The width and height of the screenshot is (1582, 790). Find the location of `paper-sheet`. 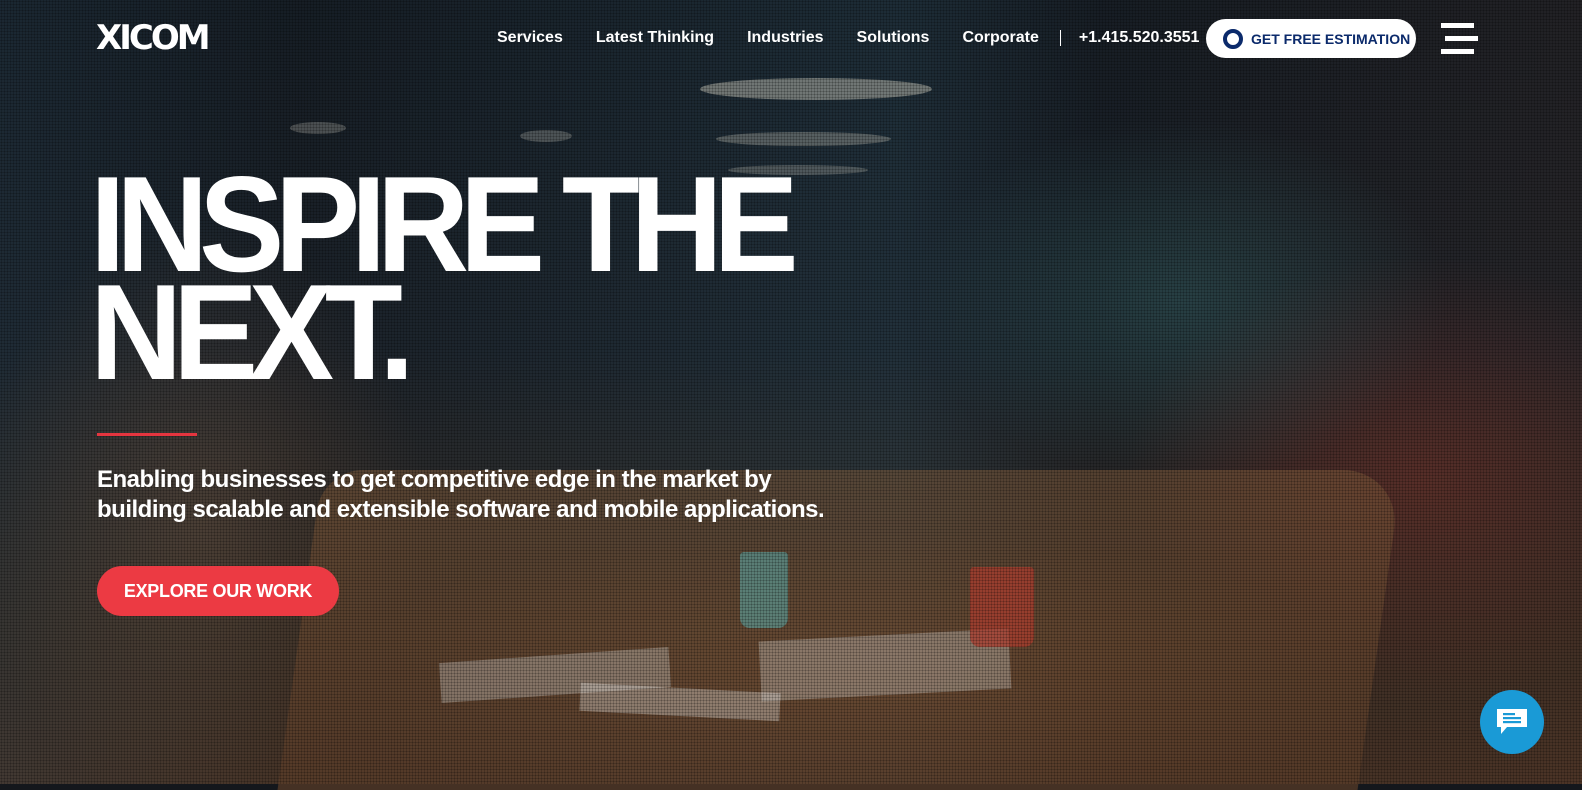

paper-sheet is located at coordinates (885, 665).